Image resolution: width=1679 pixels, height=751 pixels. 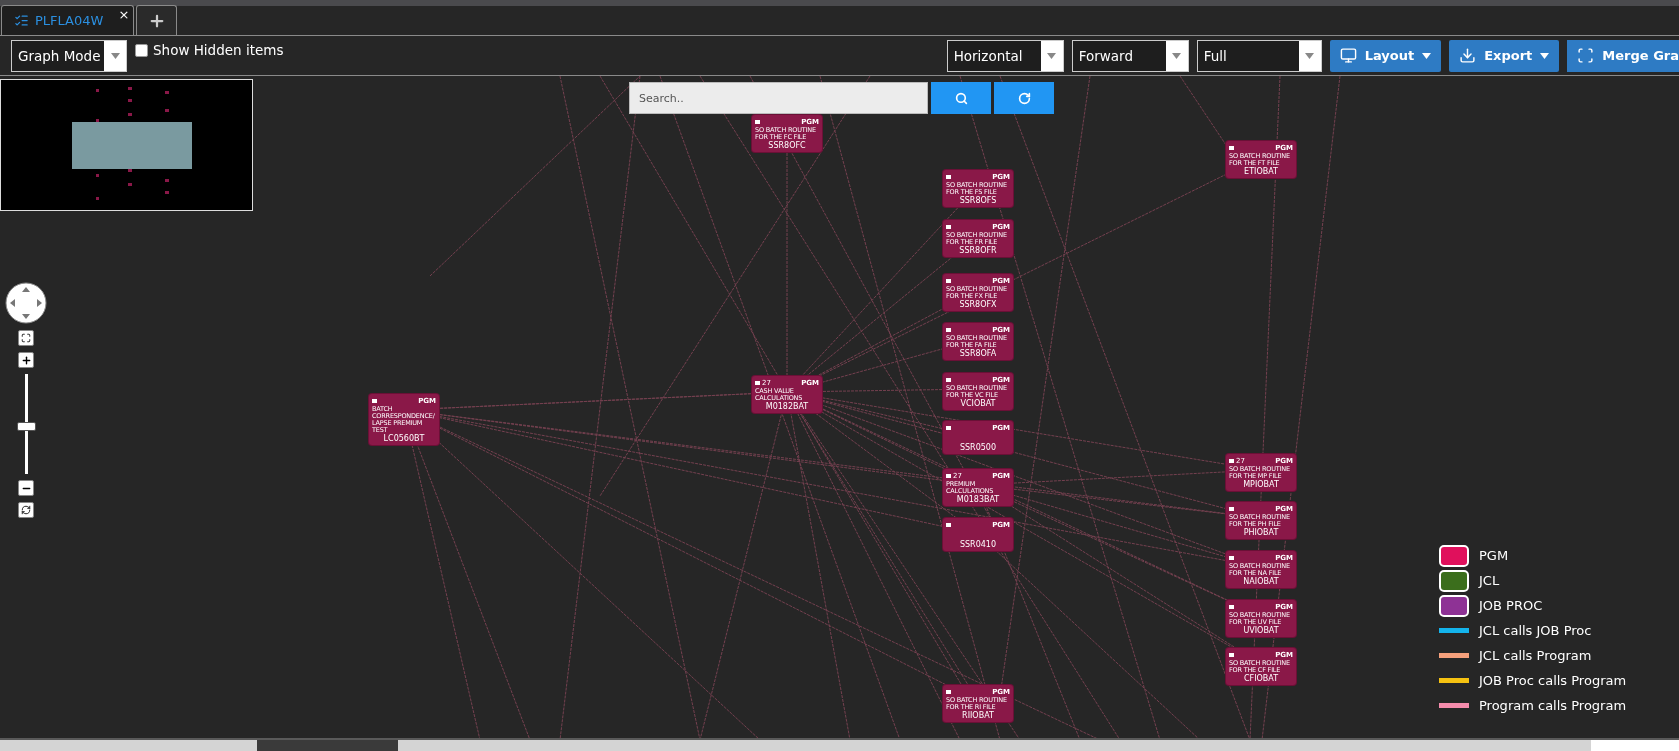 I want to click on legend-label: Program calls Program, so click(x=1553, y=705).